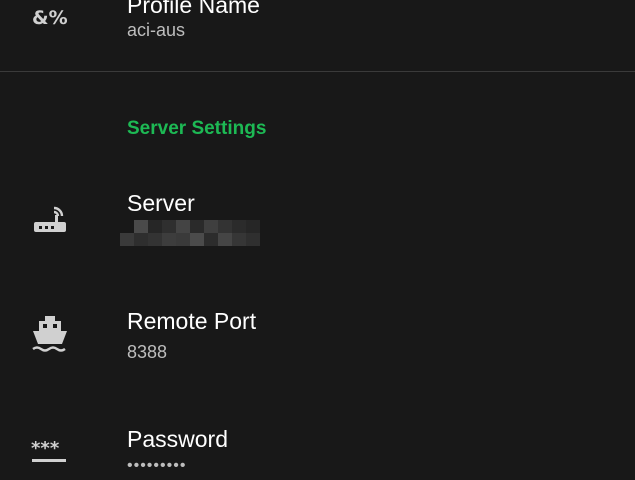 The image size is (635, 480). What do you see at coordinates (192, 321) in the screenshot?
I see `remote-port-title: Remote Port` at bounding box center [192, 321].